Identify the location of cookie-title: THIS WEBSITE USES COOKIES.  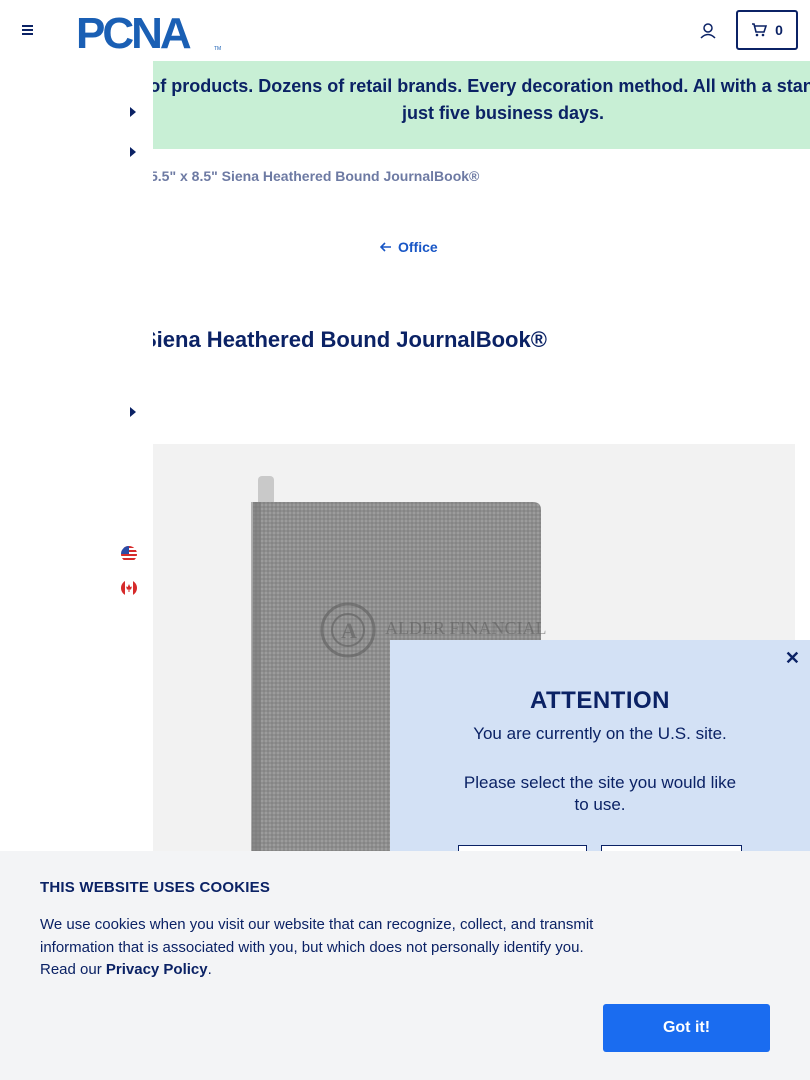
(155, 887).